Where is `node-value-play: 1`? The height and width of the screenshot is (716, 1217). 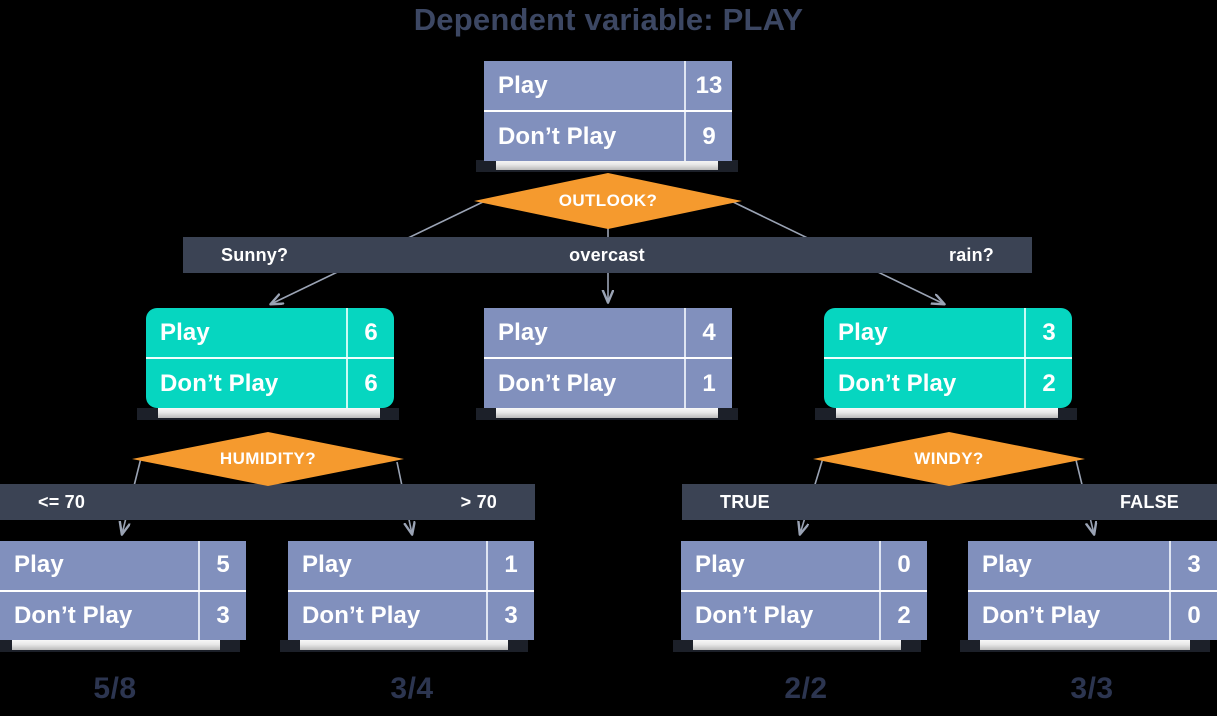
node-value-play: 1 is located at coordinates (510, 565).